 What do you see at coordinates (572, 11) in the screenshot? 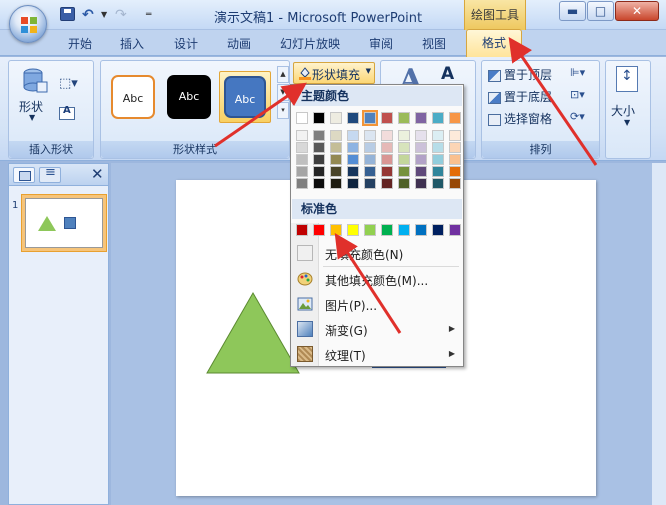
I see `minimize-button: ▬` at bounding box center [572, 11].